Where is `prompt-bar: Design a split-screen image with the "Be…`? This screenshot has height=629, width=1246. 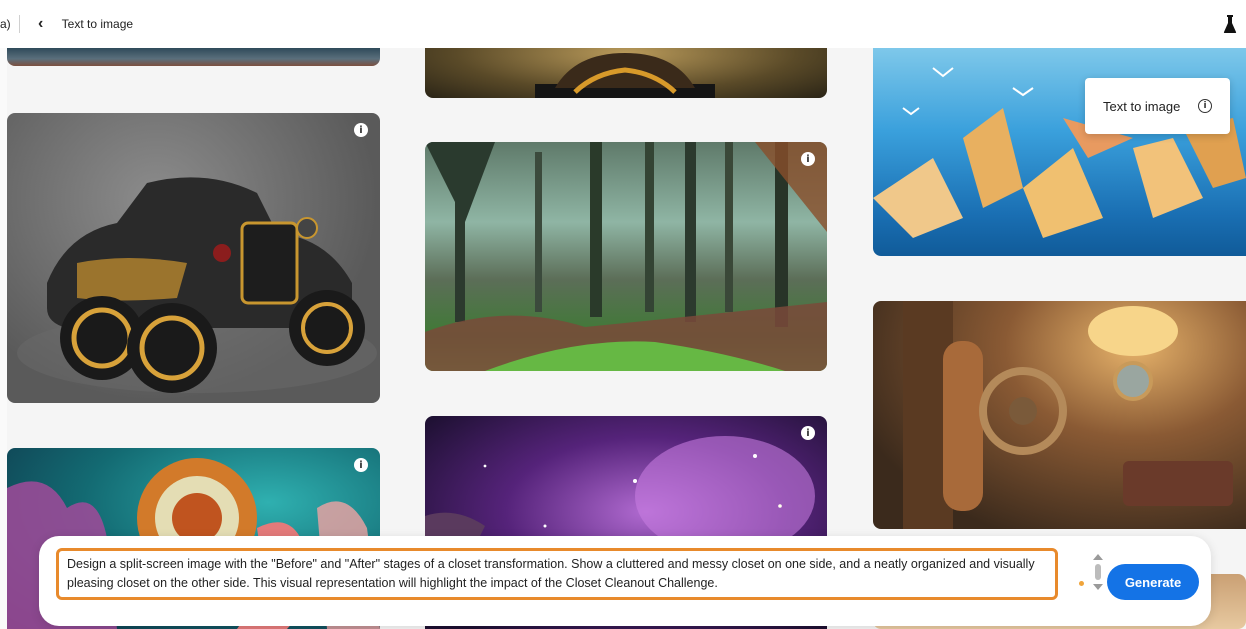 prompt-bar: Design a split-screen image with the "Be… is located at coordinates (625, 581).